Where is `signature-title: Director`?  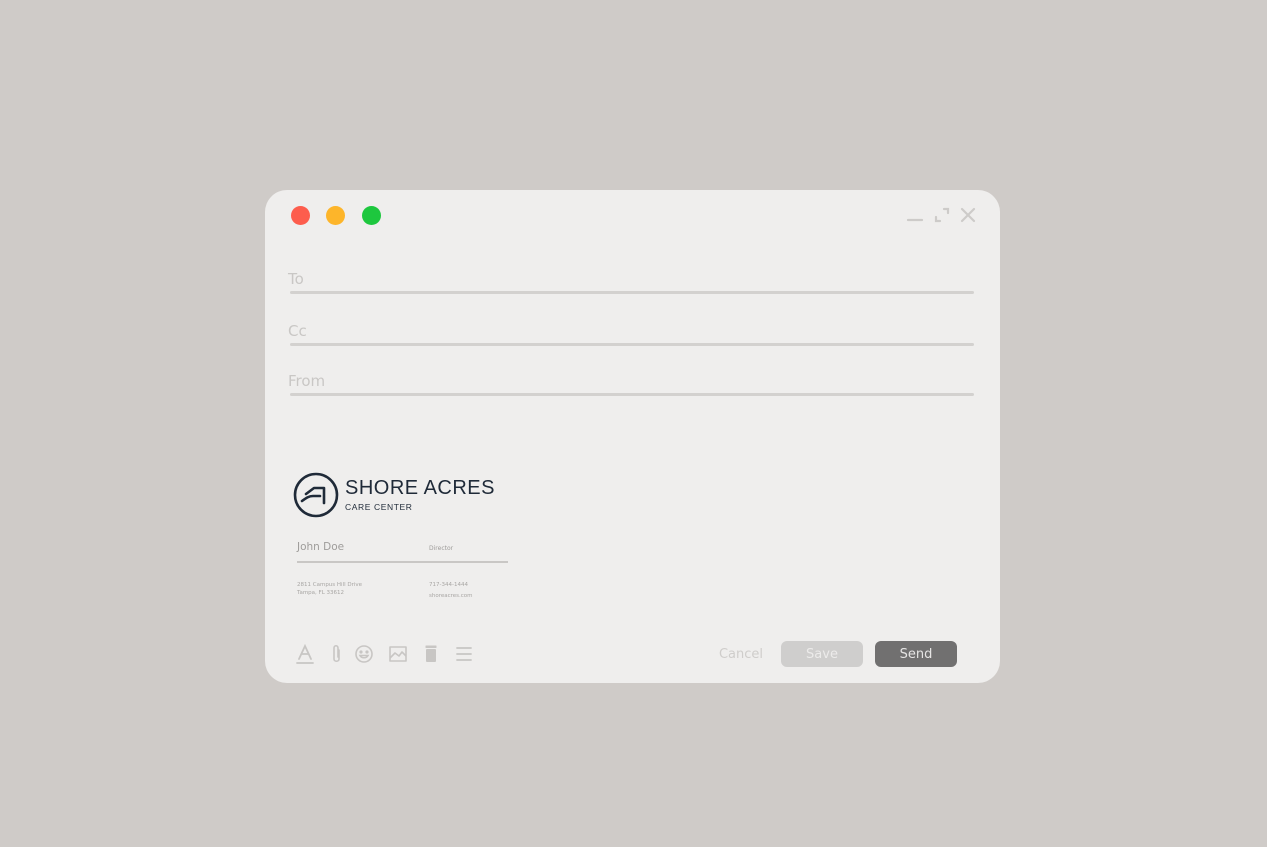 signature-title: Director is located at coordinates (441, 548).